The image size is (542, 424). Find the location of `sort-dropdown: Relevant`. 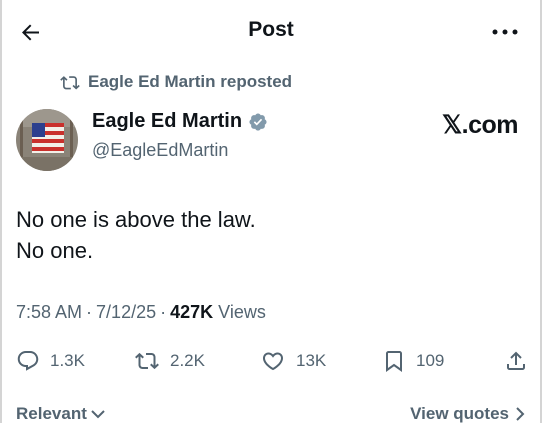

sort-dropdown: Relevant is located at coordinates (61, 414).